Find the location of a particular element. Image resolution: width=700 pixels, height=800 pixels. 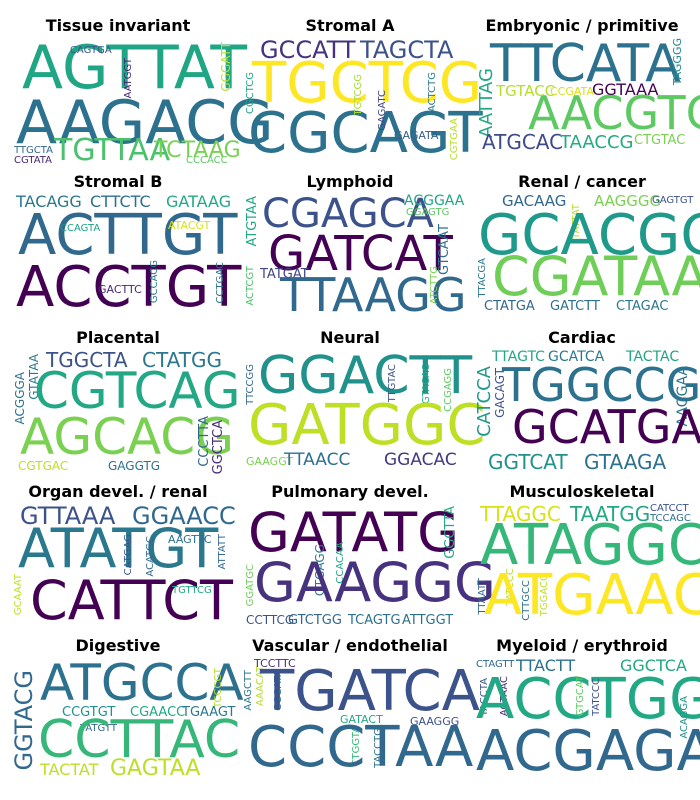

cloud-word: GAAGGG is located at coordinates (375, 582).